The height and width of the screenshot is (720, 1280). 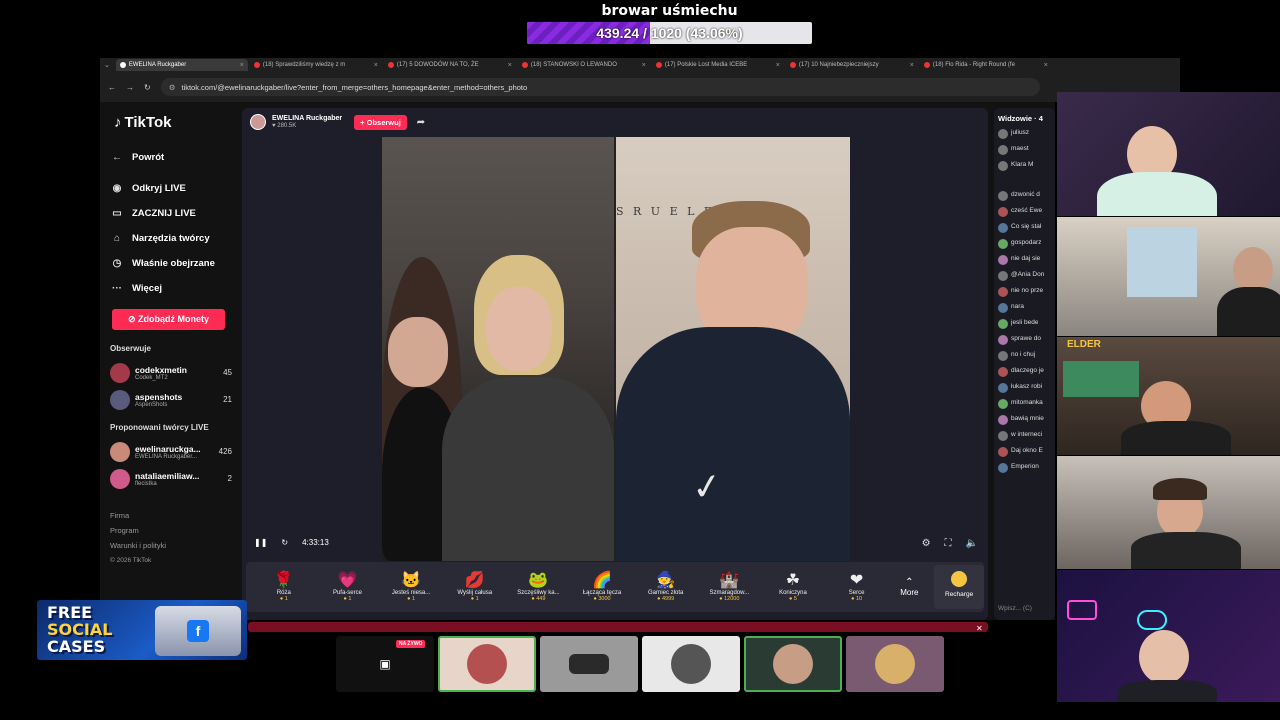 I want to click on fullscreen-icon: ⛶, so click(x=948, y=543).